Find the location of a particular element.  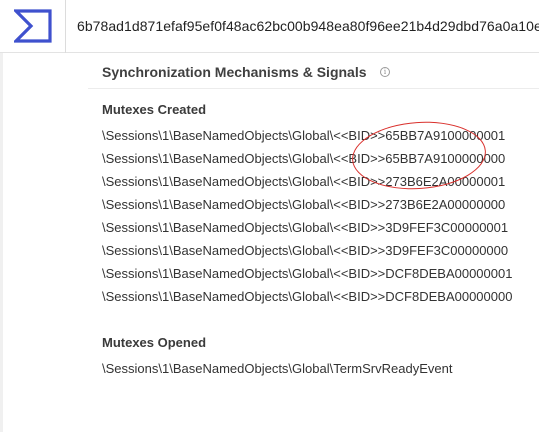

info-icon: i is located at coordinates (385, 72).